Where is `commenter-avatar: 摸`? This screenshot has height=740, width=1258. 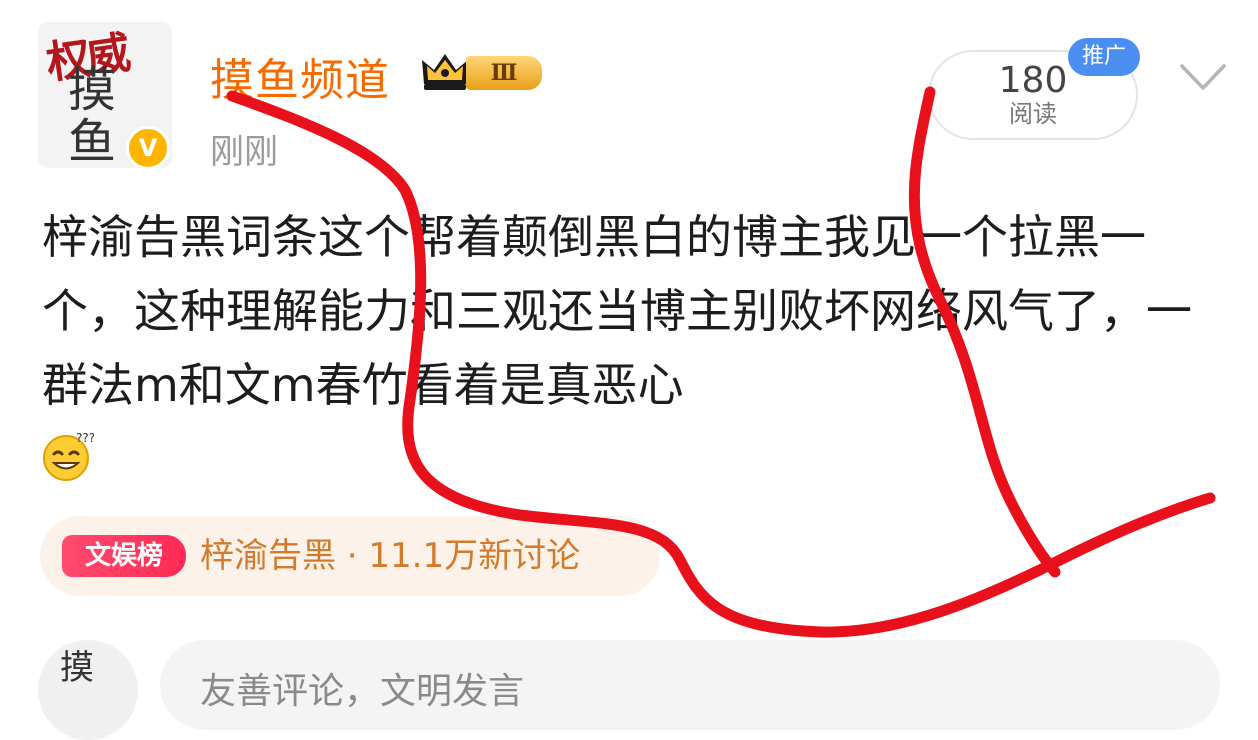 commenter-avatar: 摸 is located at coordinates (88, 690).